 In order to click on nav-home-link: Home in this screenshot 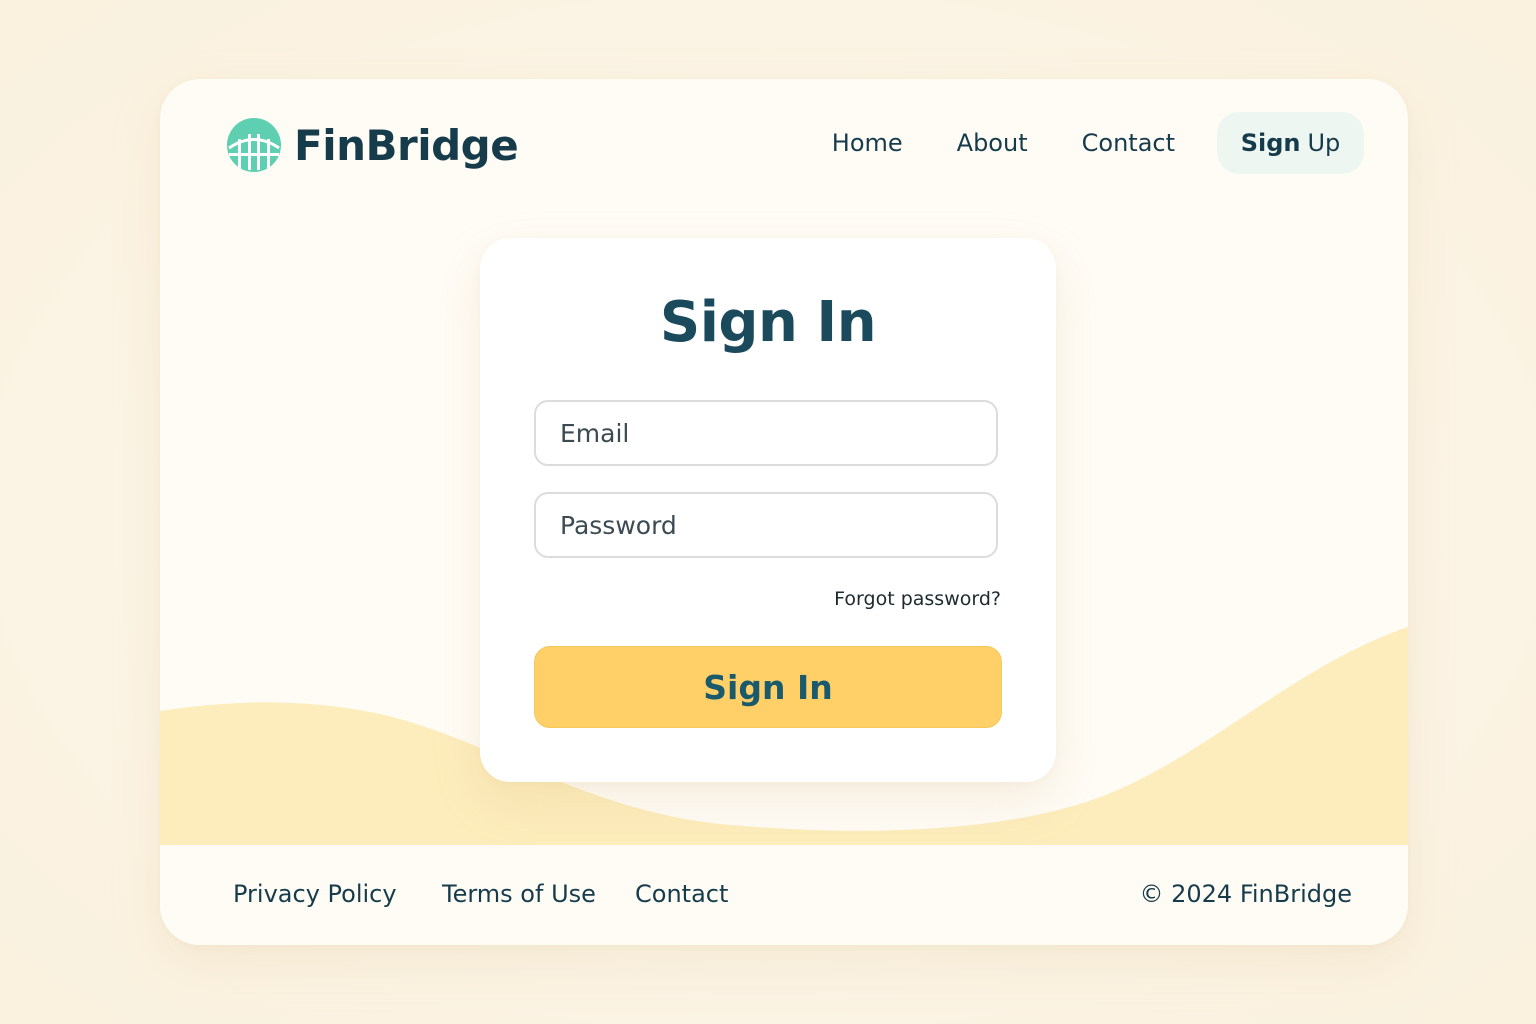, I will do `click(867, 143)`.